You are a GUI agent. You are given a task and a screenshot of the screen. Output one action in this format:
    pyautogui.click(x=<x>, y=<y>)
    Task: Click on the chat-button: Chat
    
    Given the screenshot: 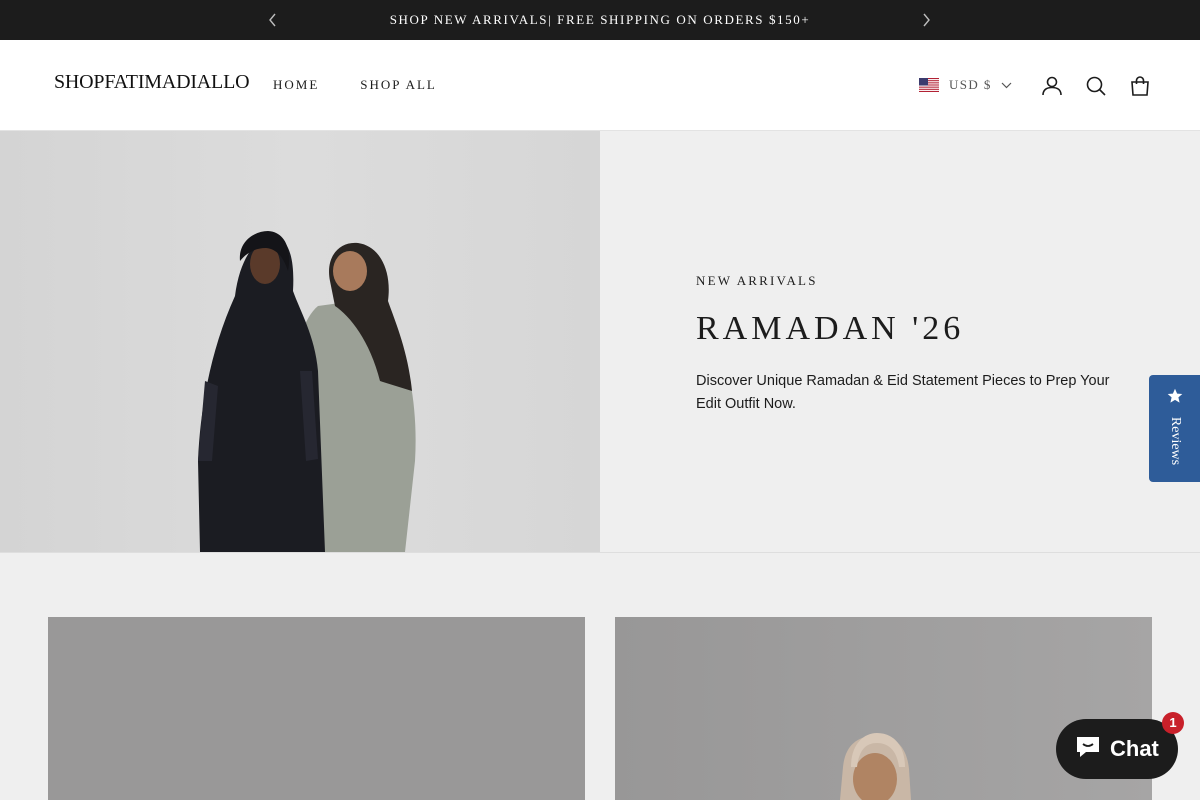 What is the action you would take?
    pyautogui.click(x=1117, y=749)
    